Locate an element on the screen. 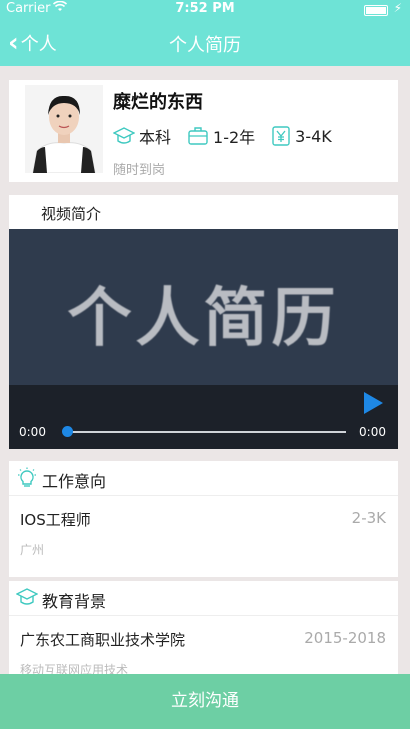 The image size is (410, 729). video-poster-text: 个人简历 is located at coordinates (203, 319).